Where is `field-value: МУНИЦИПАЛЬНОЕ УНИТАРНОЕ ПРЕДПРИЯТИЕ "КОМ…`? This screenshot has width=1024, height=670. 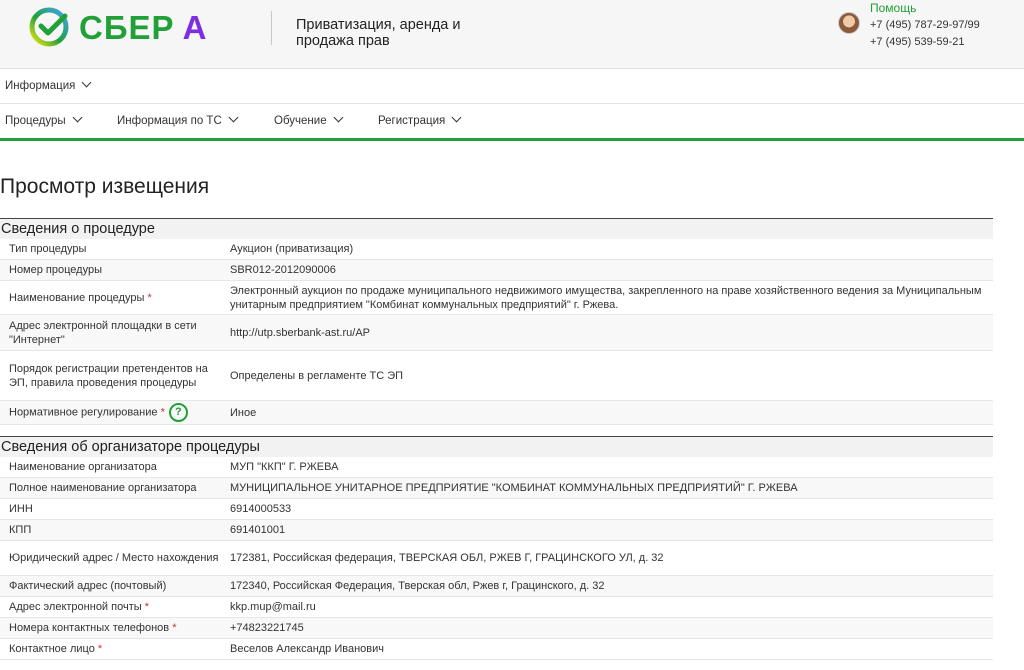 field-value: МУНИЦИПАЛЬНОЕ УНИТАРНОЕ ПРЕДПРИЯТИЕ "КОМ… is located at coordinates (514, 488).